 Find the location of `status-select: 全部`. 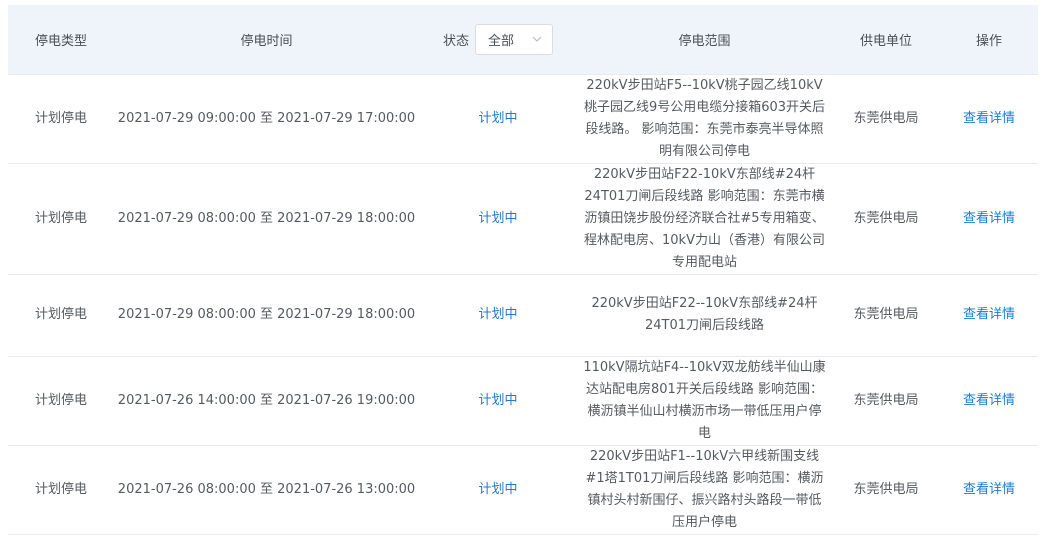

status-select: 全部 is located at coordinates (514, 39).